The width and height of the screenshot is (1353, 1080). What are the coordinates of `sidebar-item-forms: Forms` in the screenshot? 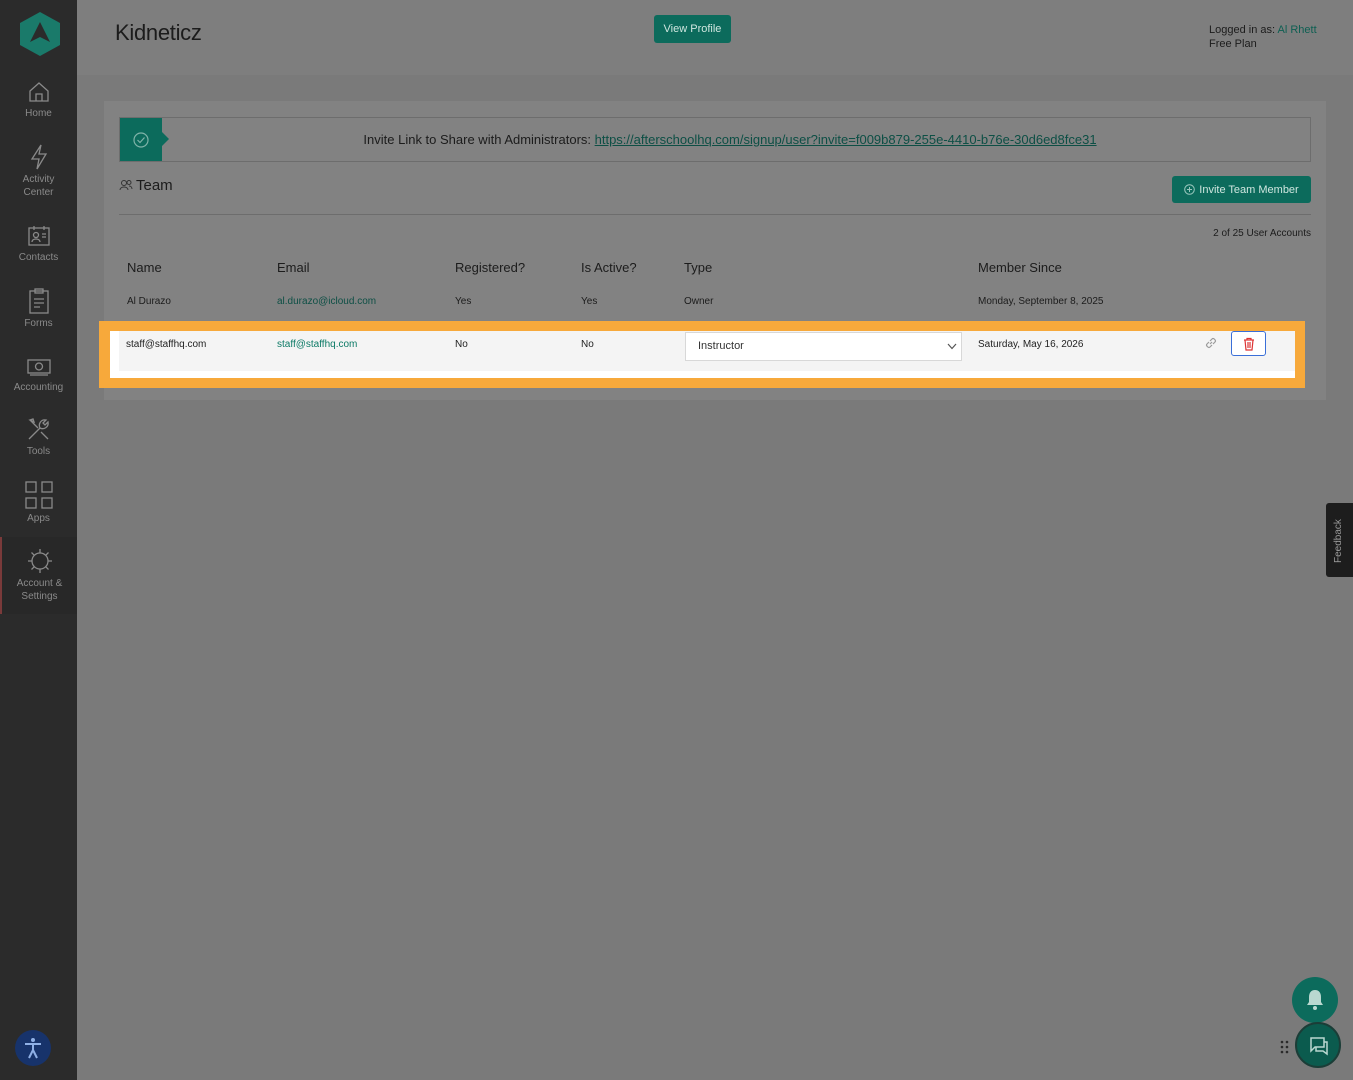 It's located at (38, 309).